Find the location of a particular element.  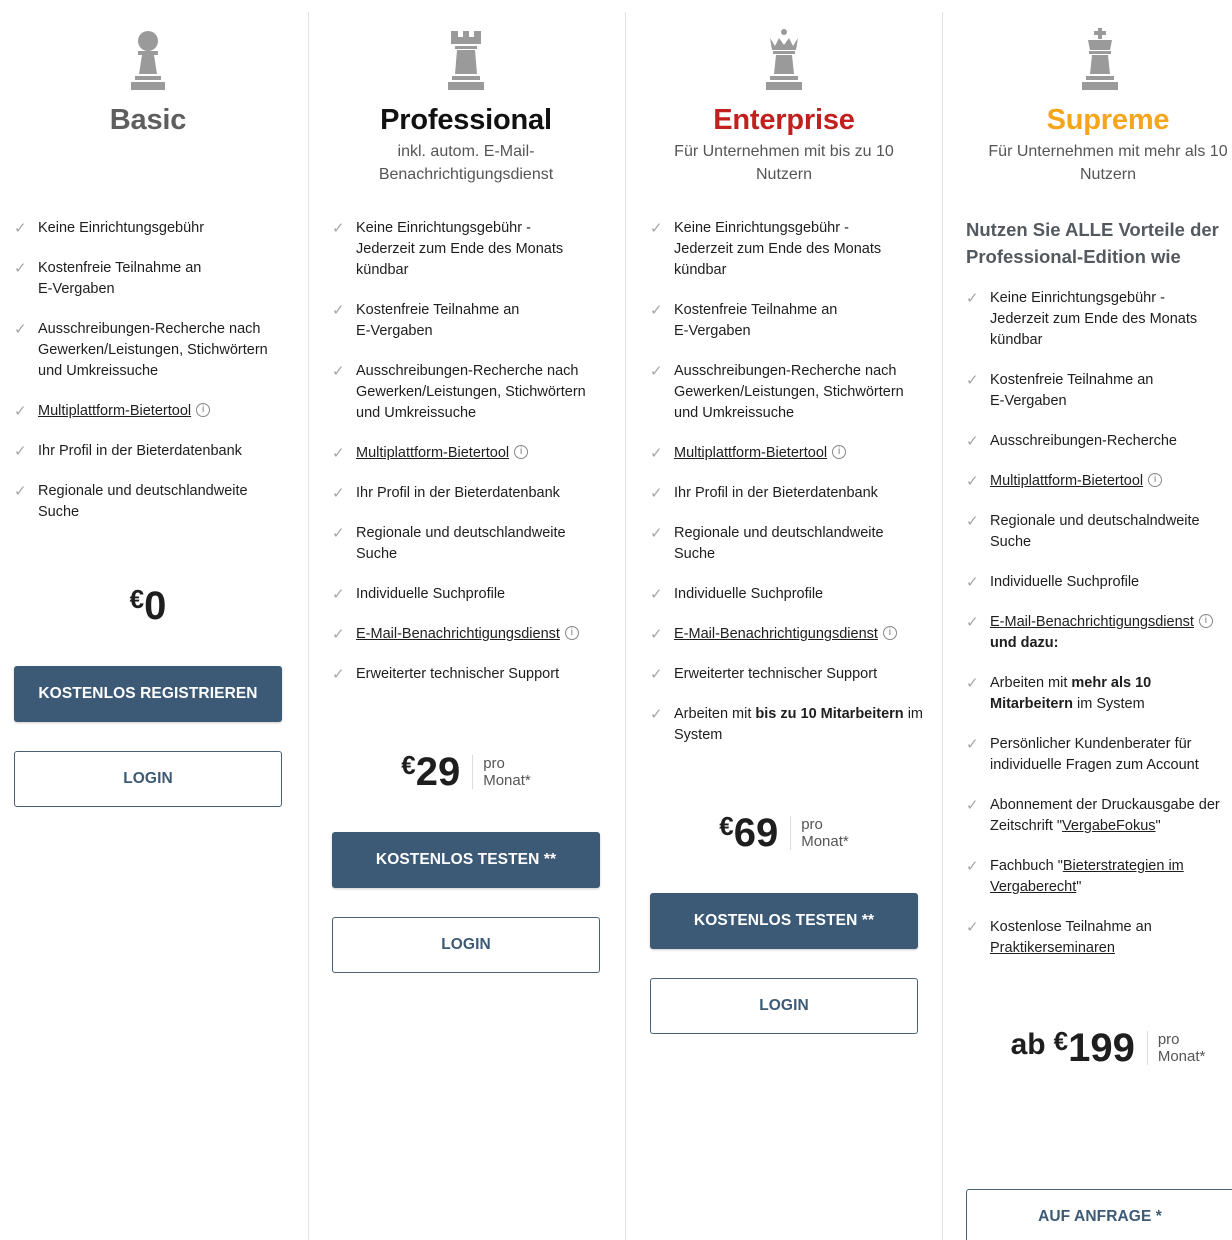

plan-title: Professional is located at coordinates (466, 120).